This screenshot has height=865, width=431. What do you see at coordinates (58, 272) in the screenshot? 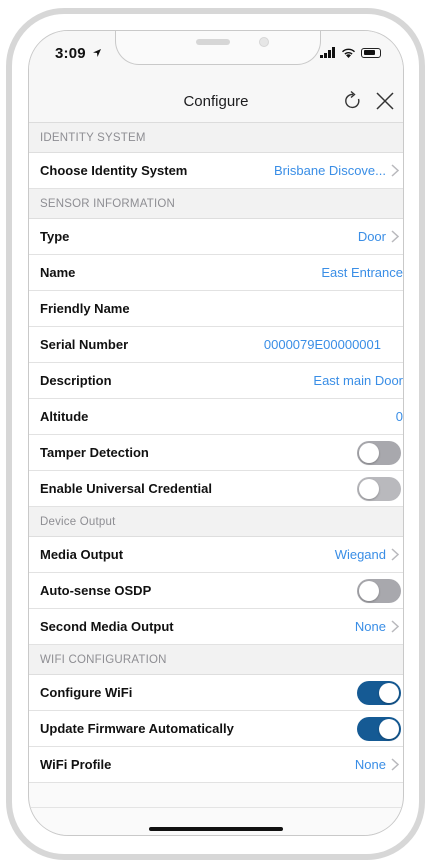
I see `row-label: Name` at bounding box center [58, 272].